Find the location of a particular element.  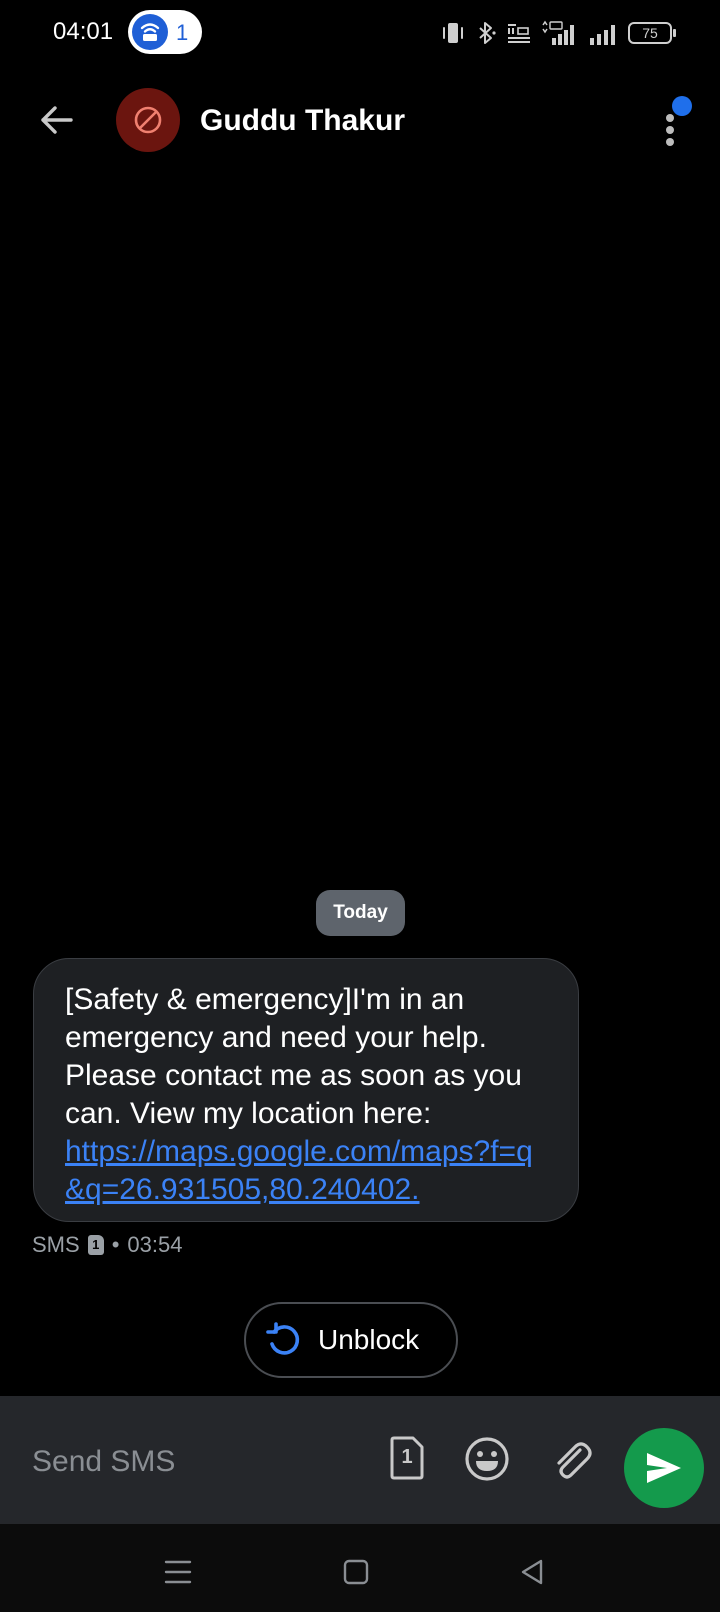

home-button is located at coordinates (356, 1572).